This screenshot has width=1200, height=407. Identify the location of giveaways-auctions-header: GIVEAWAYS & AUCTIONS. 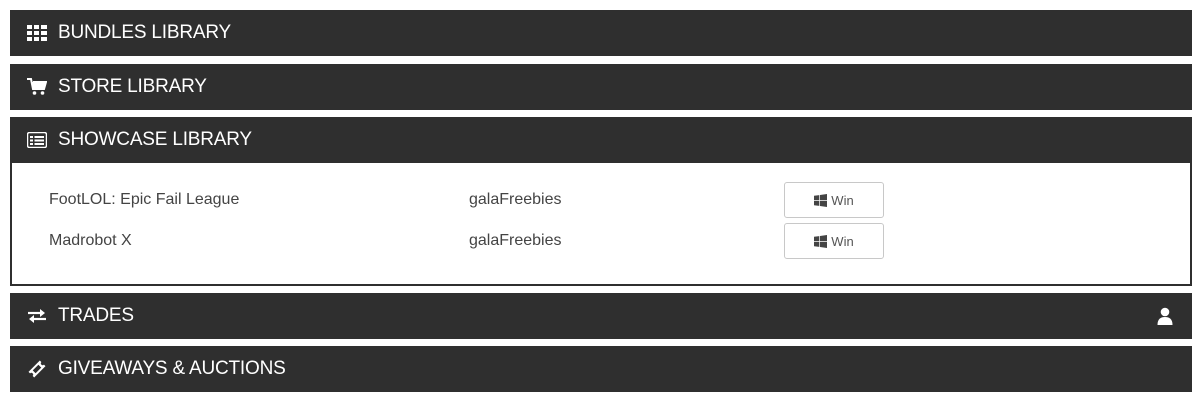
(601, 369).